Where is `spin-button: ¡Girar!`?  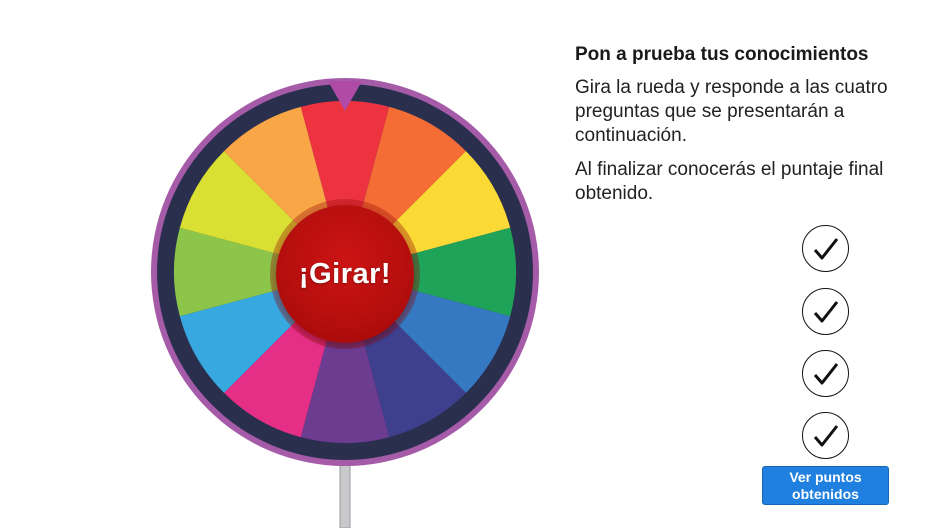 spin-button: ¡Girar! is located at coordinates (345, 274).